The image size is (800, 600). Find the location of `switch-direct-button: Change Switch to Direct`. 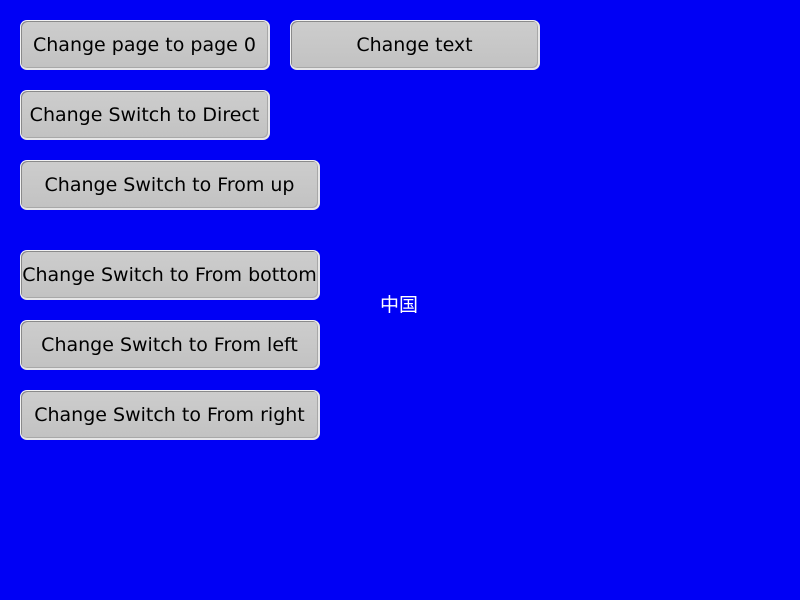

switch-direct-button: Change Switch to Direct is located at coordinates (145, 115).